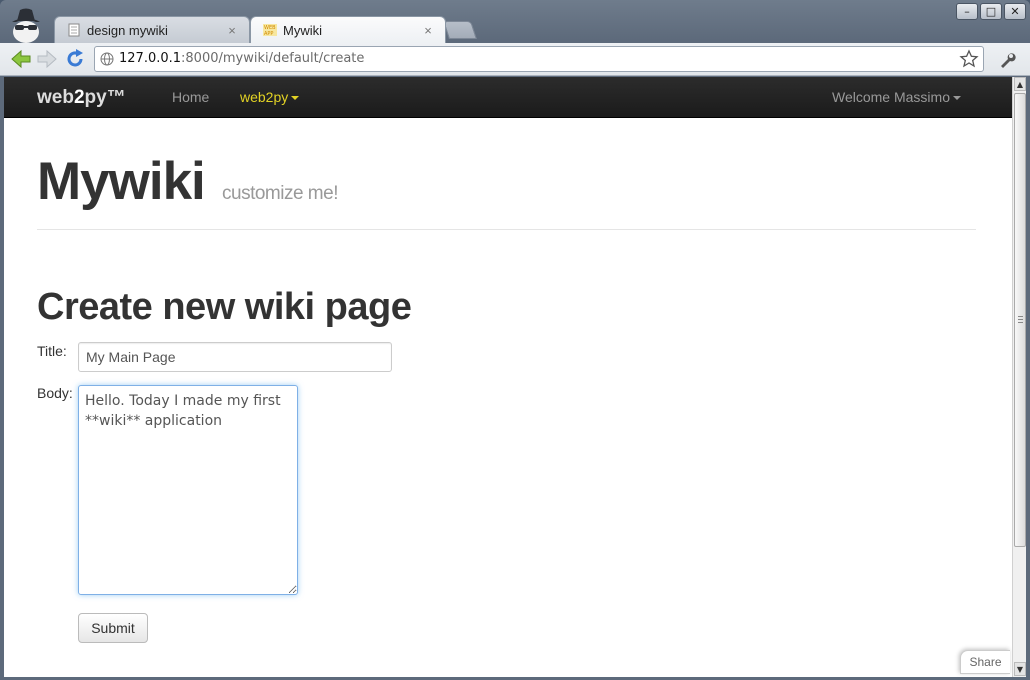  What do you see at coordinates (26, 25) in the screenshot?
I see `incognito-icon` at bounding box center [26, 25].